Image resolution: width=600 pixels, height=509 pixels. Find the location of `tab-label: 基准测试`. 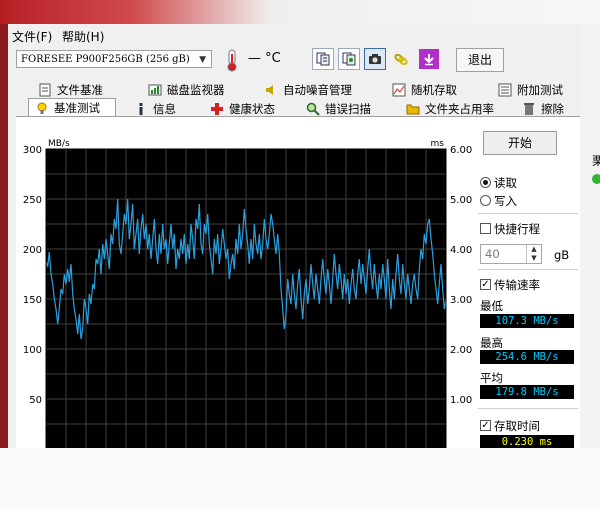

tab-label: 基准测试 is located at coordinates (77, 108).